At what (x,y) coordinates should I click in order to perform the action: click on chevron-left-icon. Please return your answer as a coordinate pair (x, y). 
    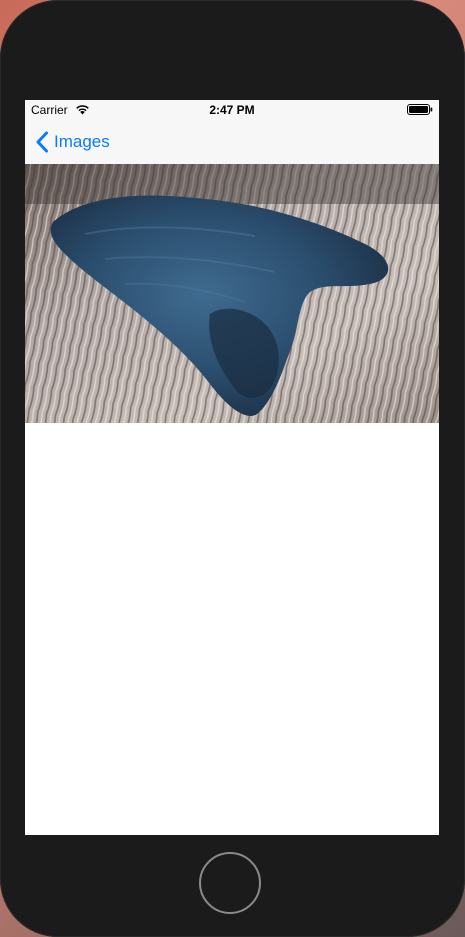
    Looking at the image, I should click on (42, 142).